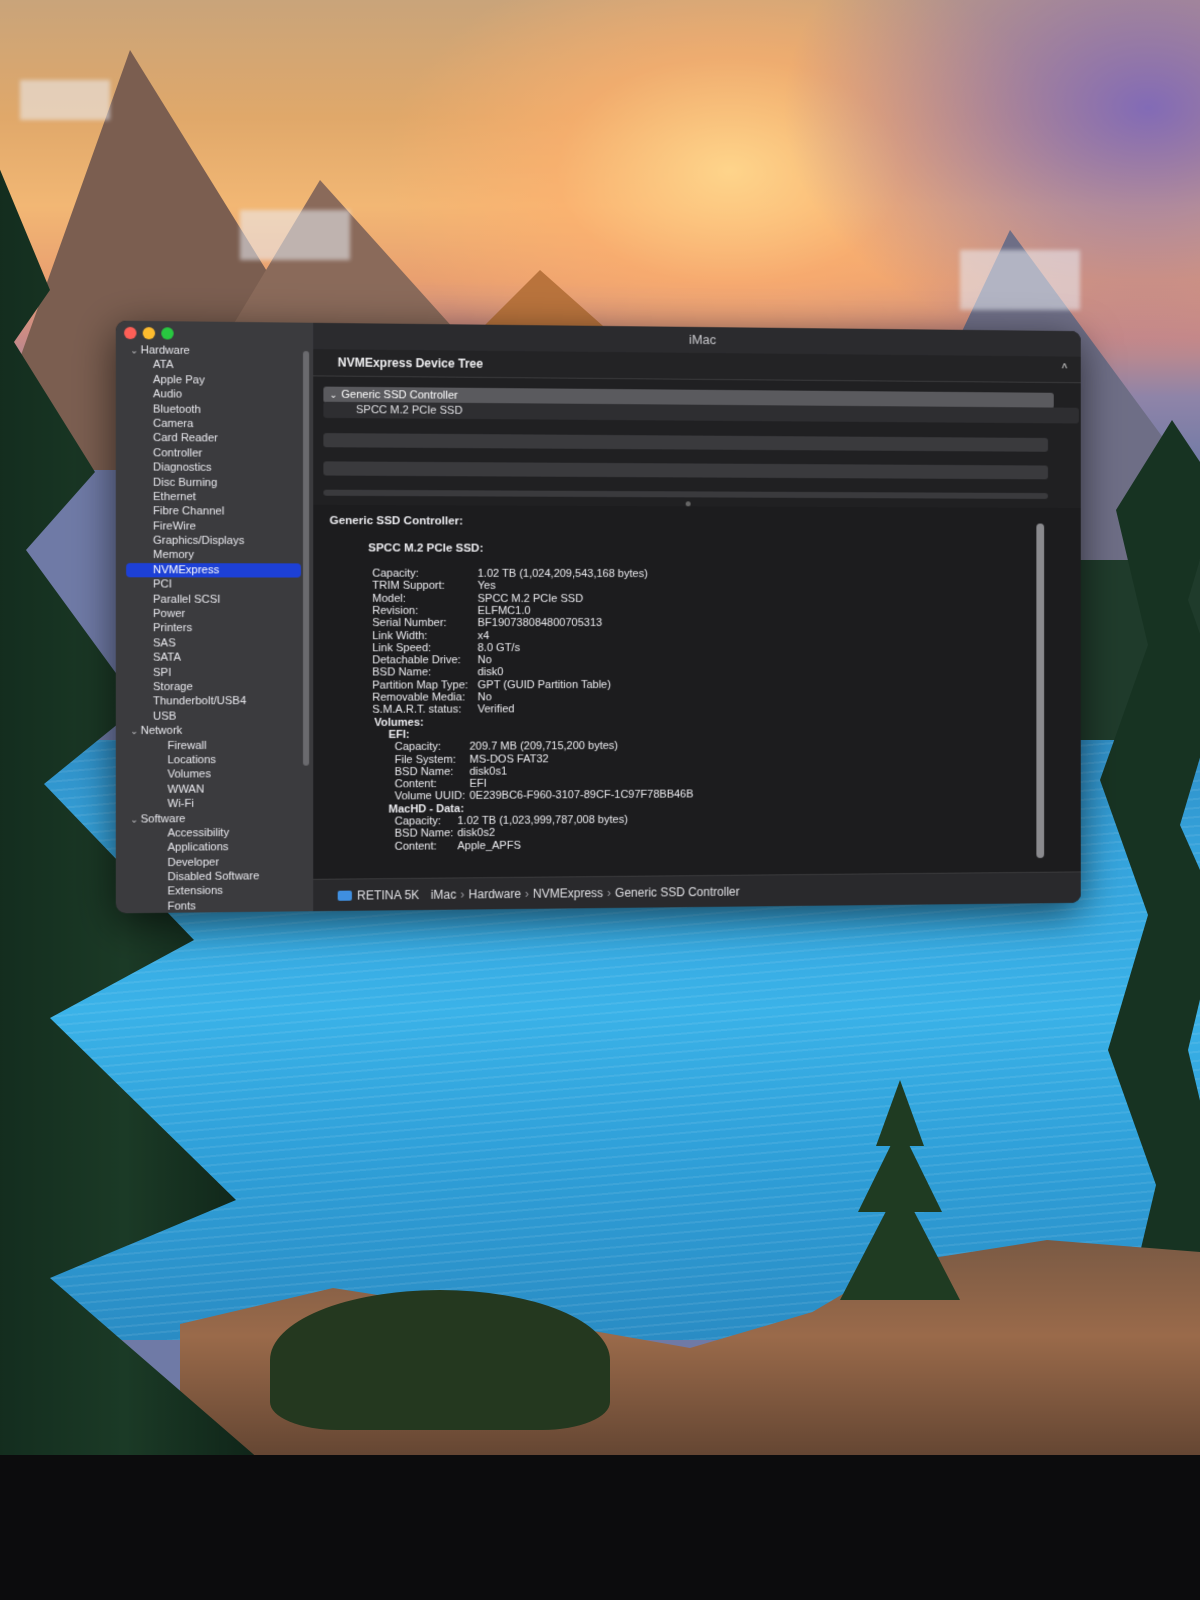  I want to click on sidebar-item-parallel-scsi: Parallel SCSI, so click(213, 599).